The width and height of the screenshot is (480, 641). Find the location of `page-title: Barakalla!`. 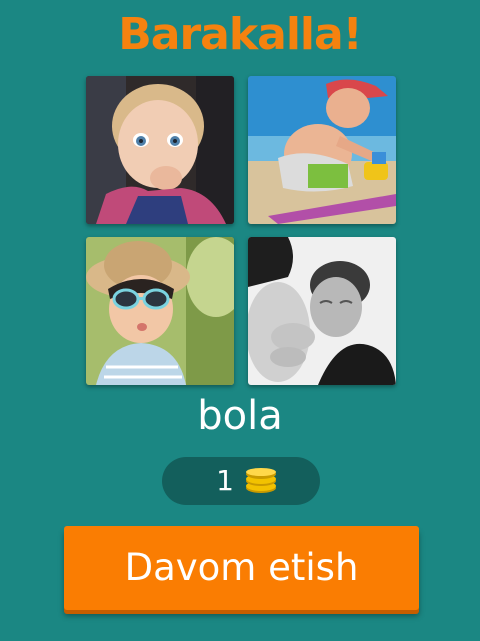

page-title: Barakalla! is located at coordinates (240, 34).